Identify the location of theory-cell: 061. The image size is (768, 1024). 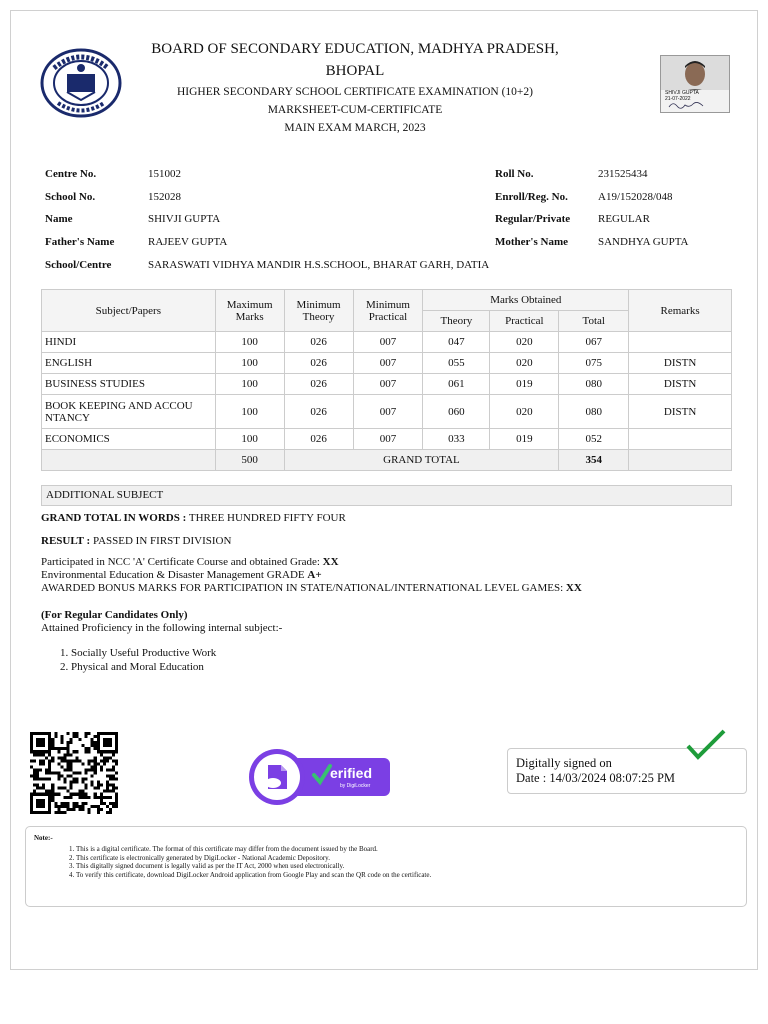
(456, 384).